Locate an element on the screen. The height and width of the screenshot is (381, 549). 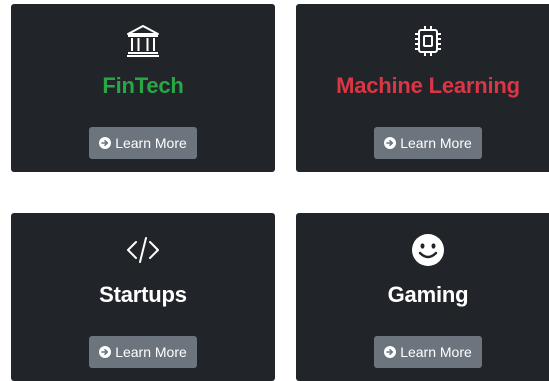
smile-icon is located at coordinates (428, 250).